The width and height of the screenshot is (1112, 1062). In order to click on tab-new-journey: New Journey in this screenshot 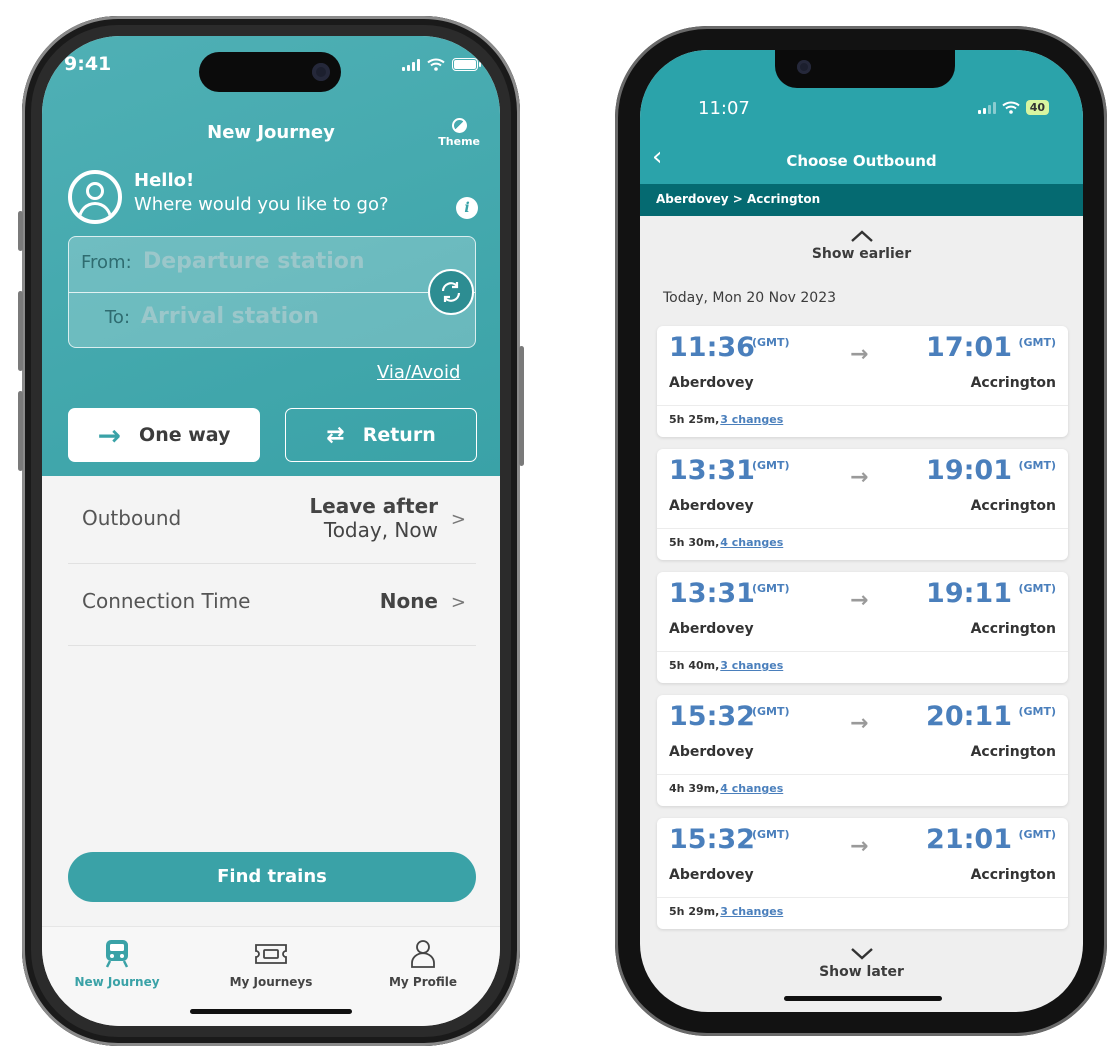, I will do `click(117, 964)`.